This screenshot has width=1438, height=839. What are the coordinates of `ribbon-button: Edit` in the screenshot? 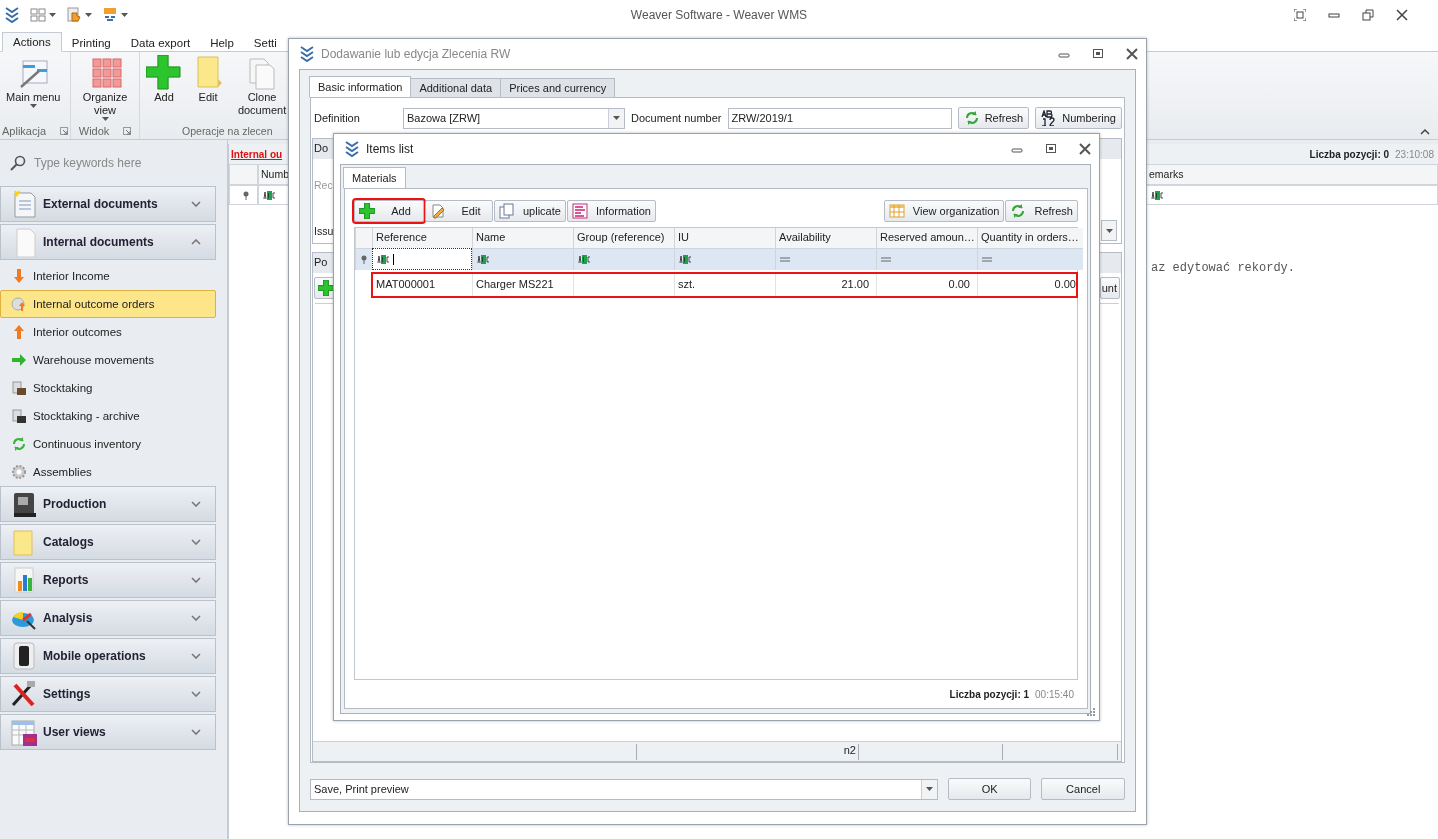 It's located at (208, 87).